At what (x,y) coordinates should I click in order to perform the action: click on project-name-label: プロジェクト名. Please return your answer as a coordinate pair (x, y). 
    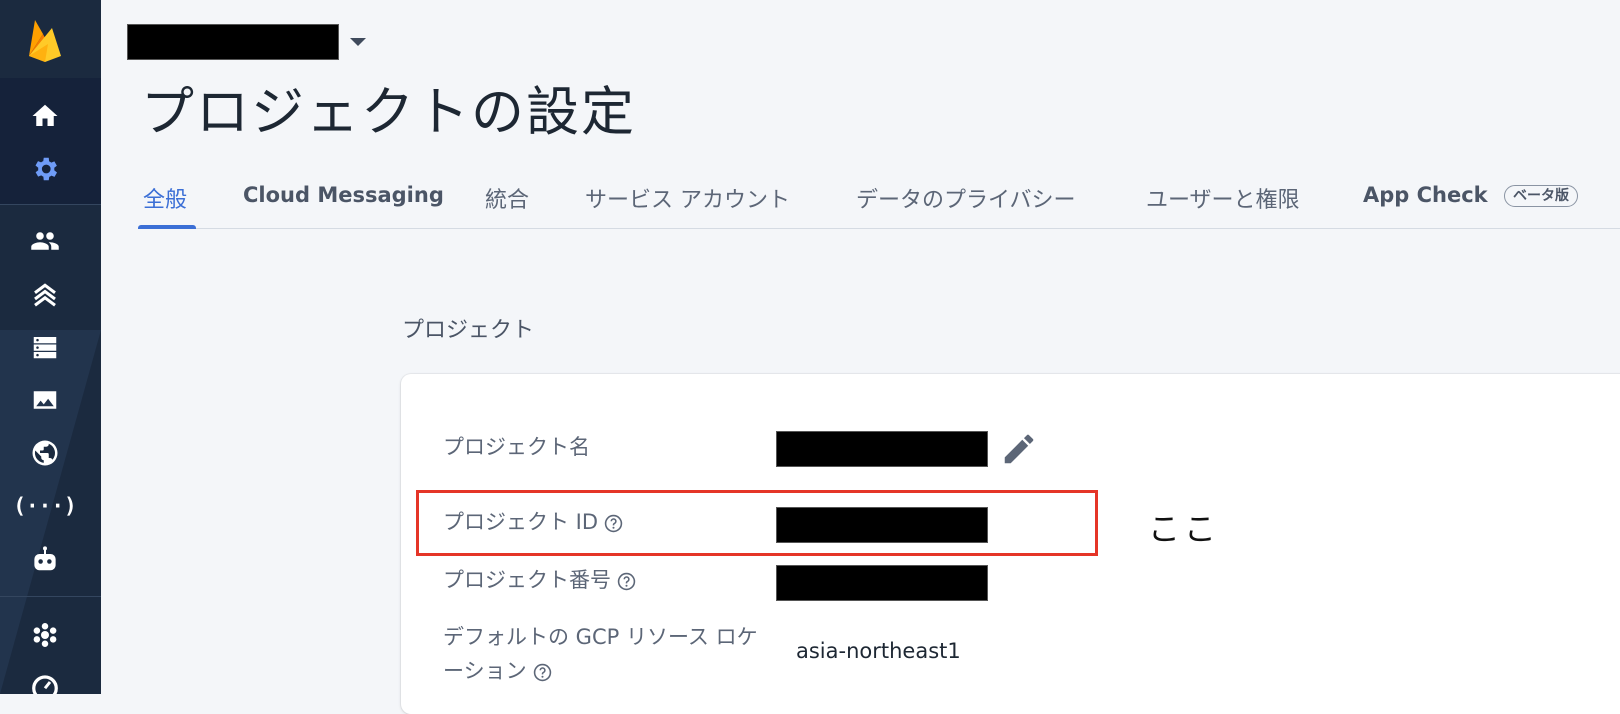
    Looking at the image, I should click on (516, 447).